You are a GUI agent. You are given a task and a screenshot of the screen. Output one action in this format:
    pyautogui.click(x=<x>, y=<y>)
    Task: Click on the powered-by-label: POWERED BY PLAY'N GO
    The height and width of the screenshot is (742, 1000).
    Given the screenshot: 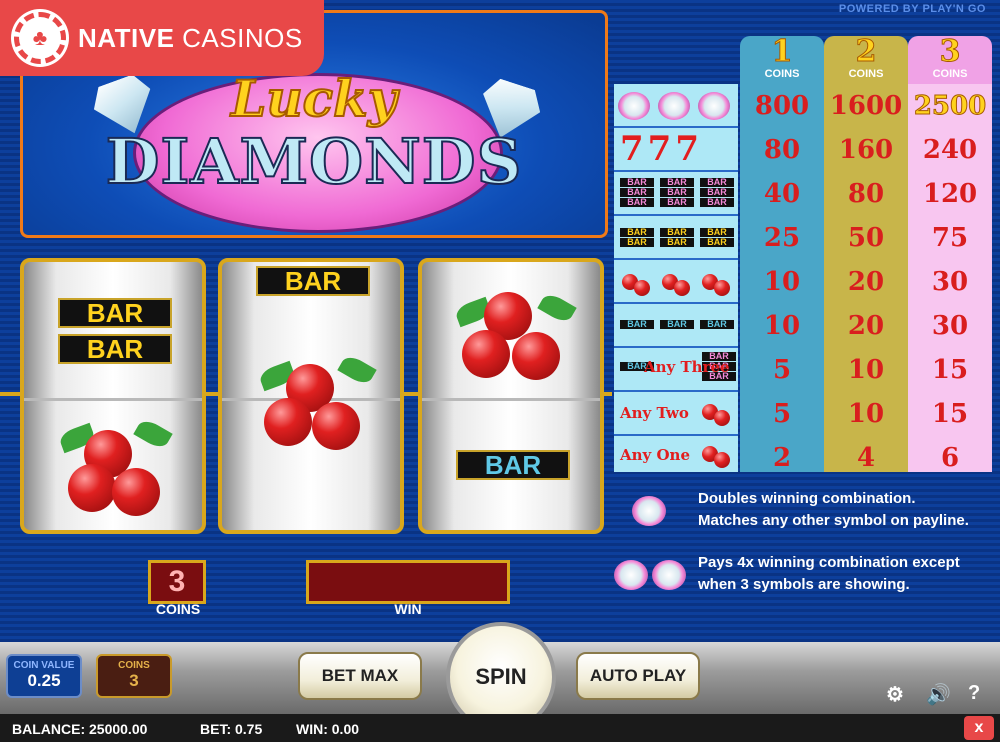 What is the action you would take?
    pyautogui.click(x=912, y=9)
    